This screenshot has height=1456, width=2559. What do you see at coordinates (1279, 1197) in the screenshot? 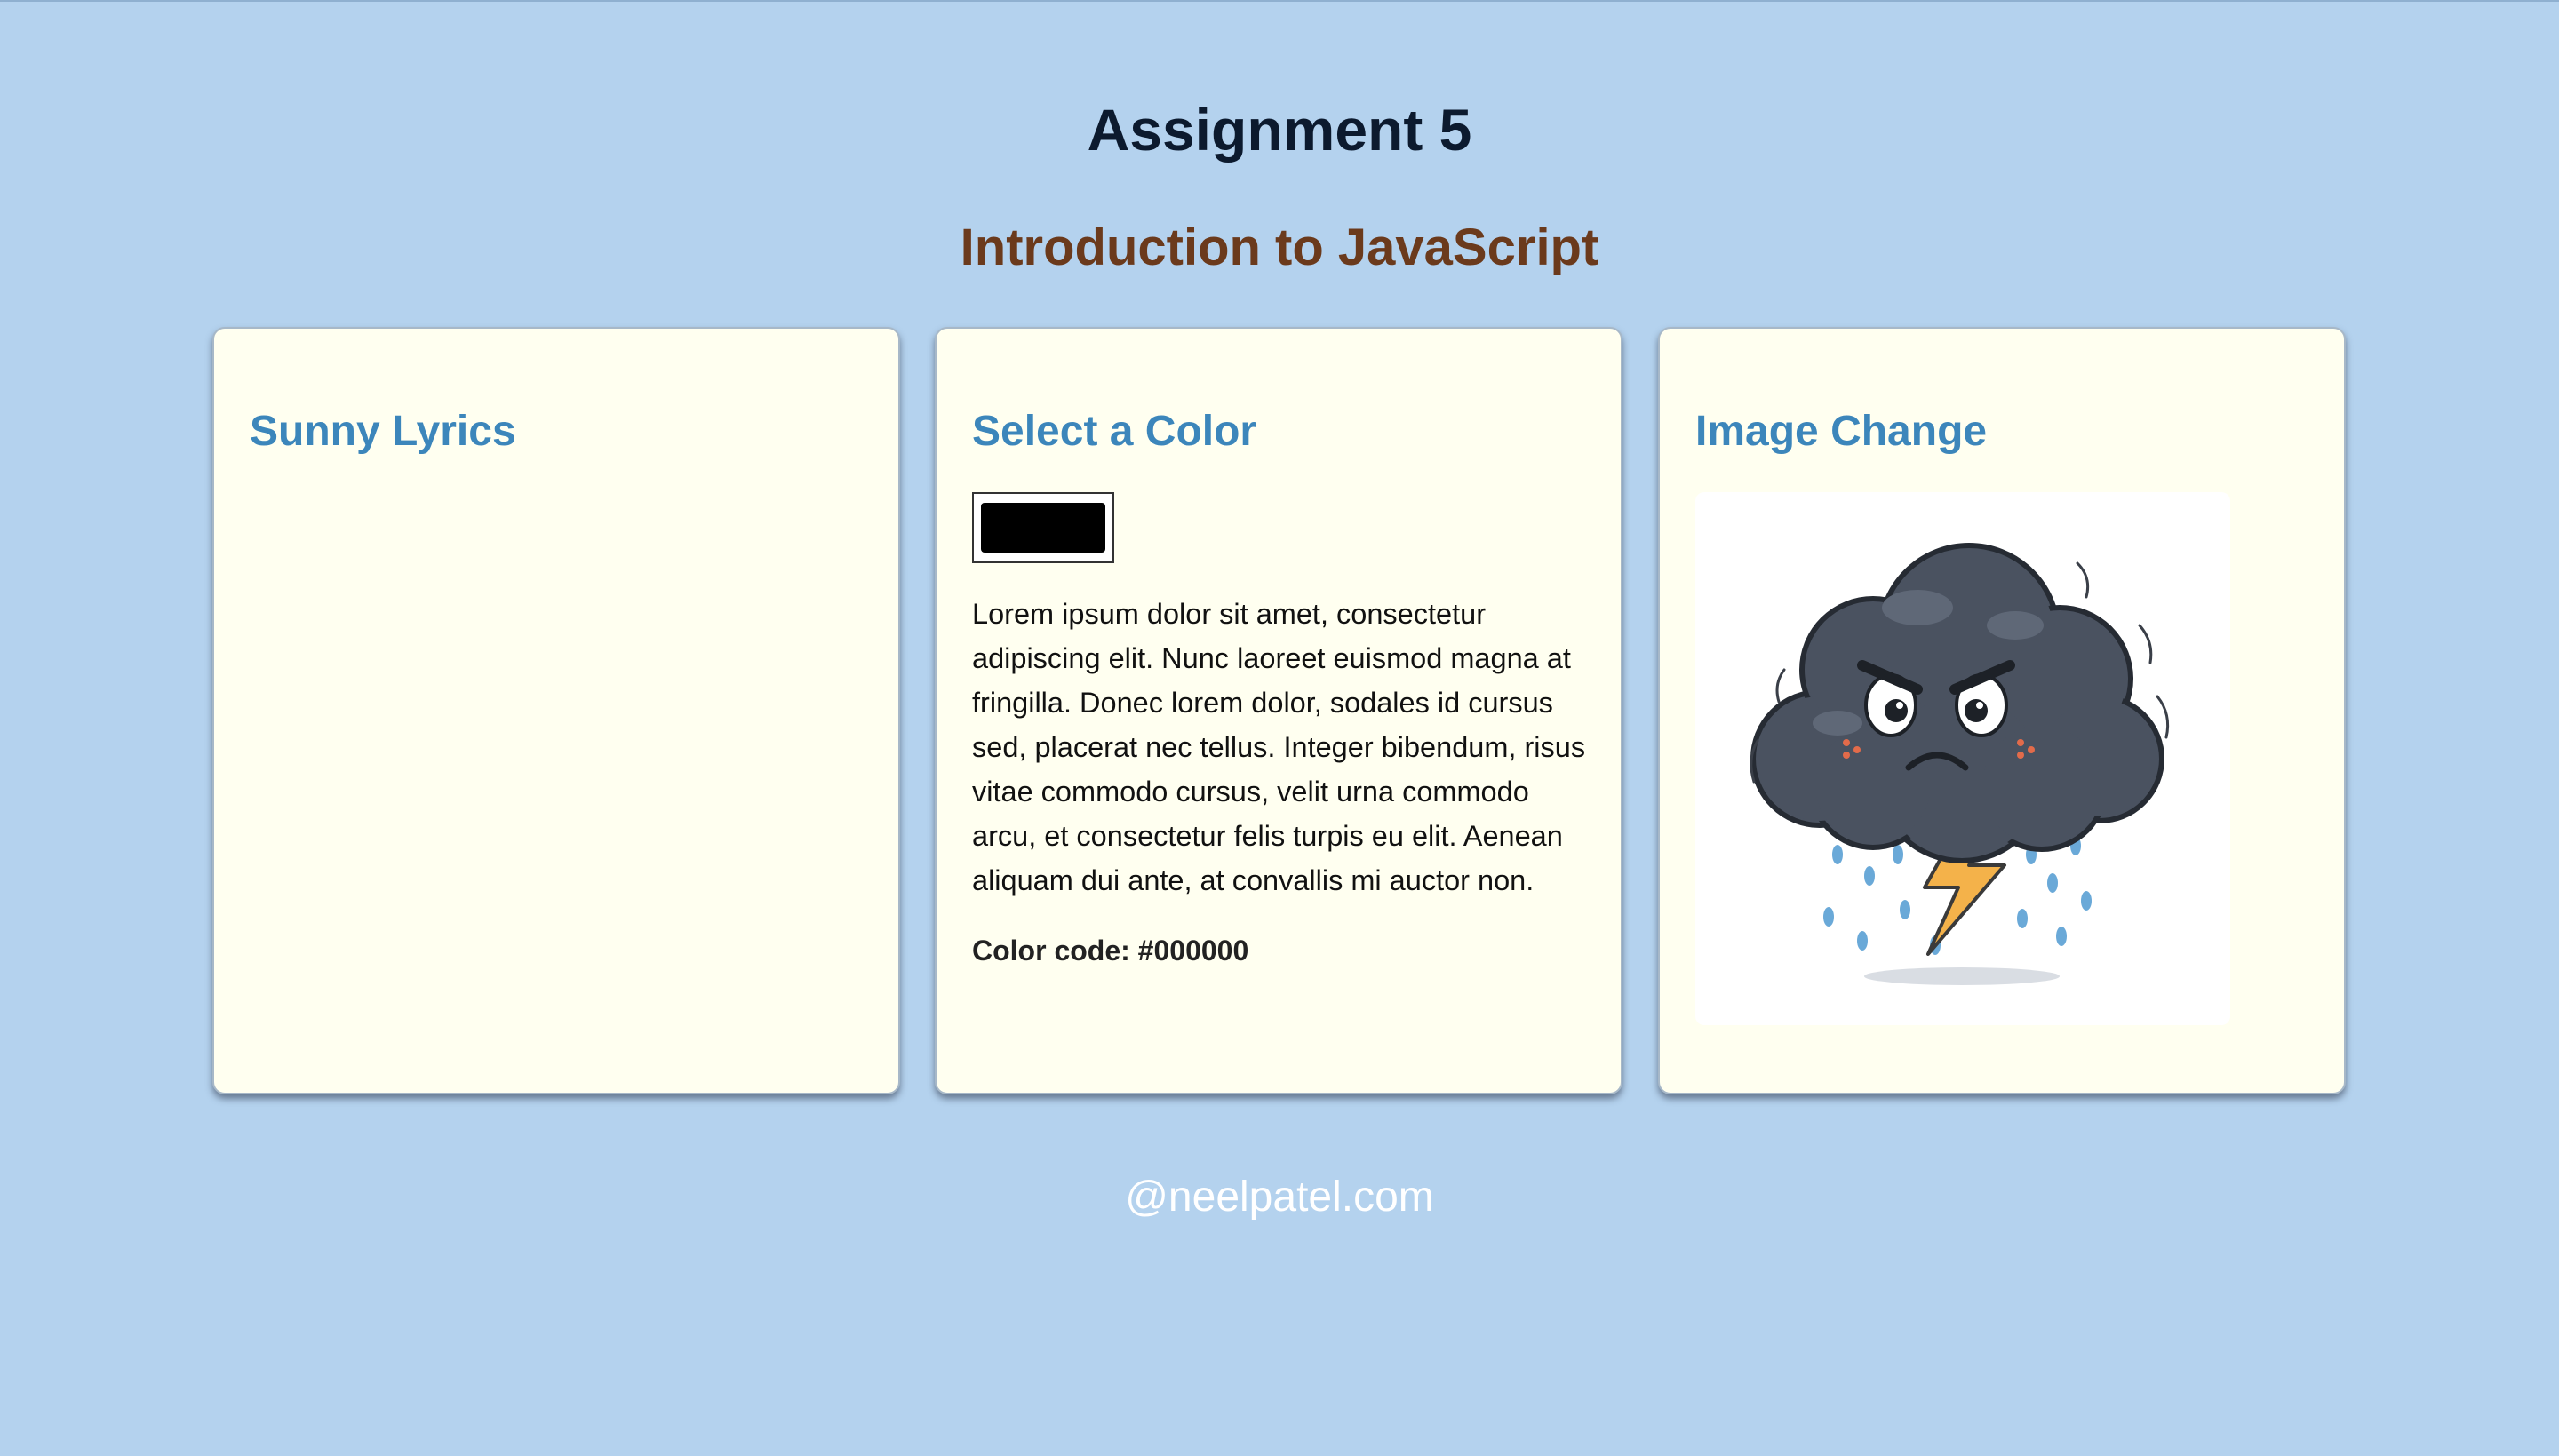
I see `footer-credit: @neelpatel.com` at bounding box center [1279, 1197].